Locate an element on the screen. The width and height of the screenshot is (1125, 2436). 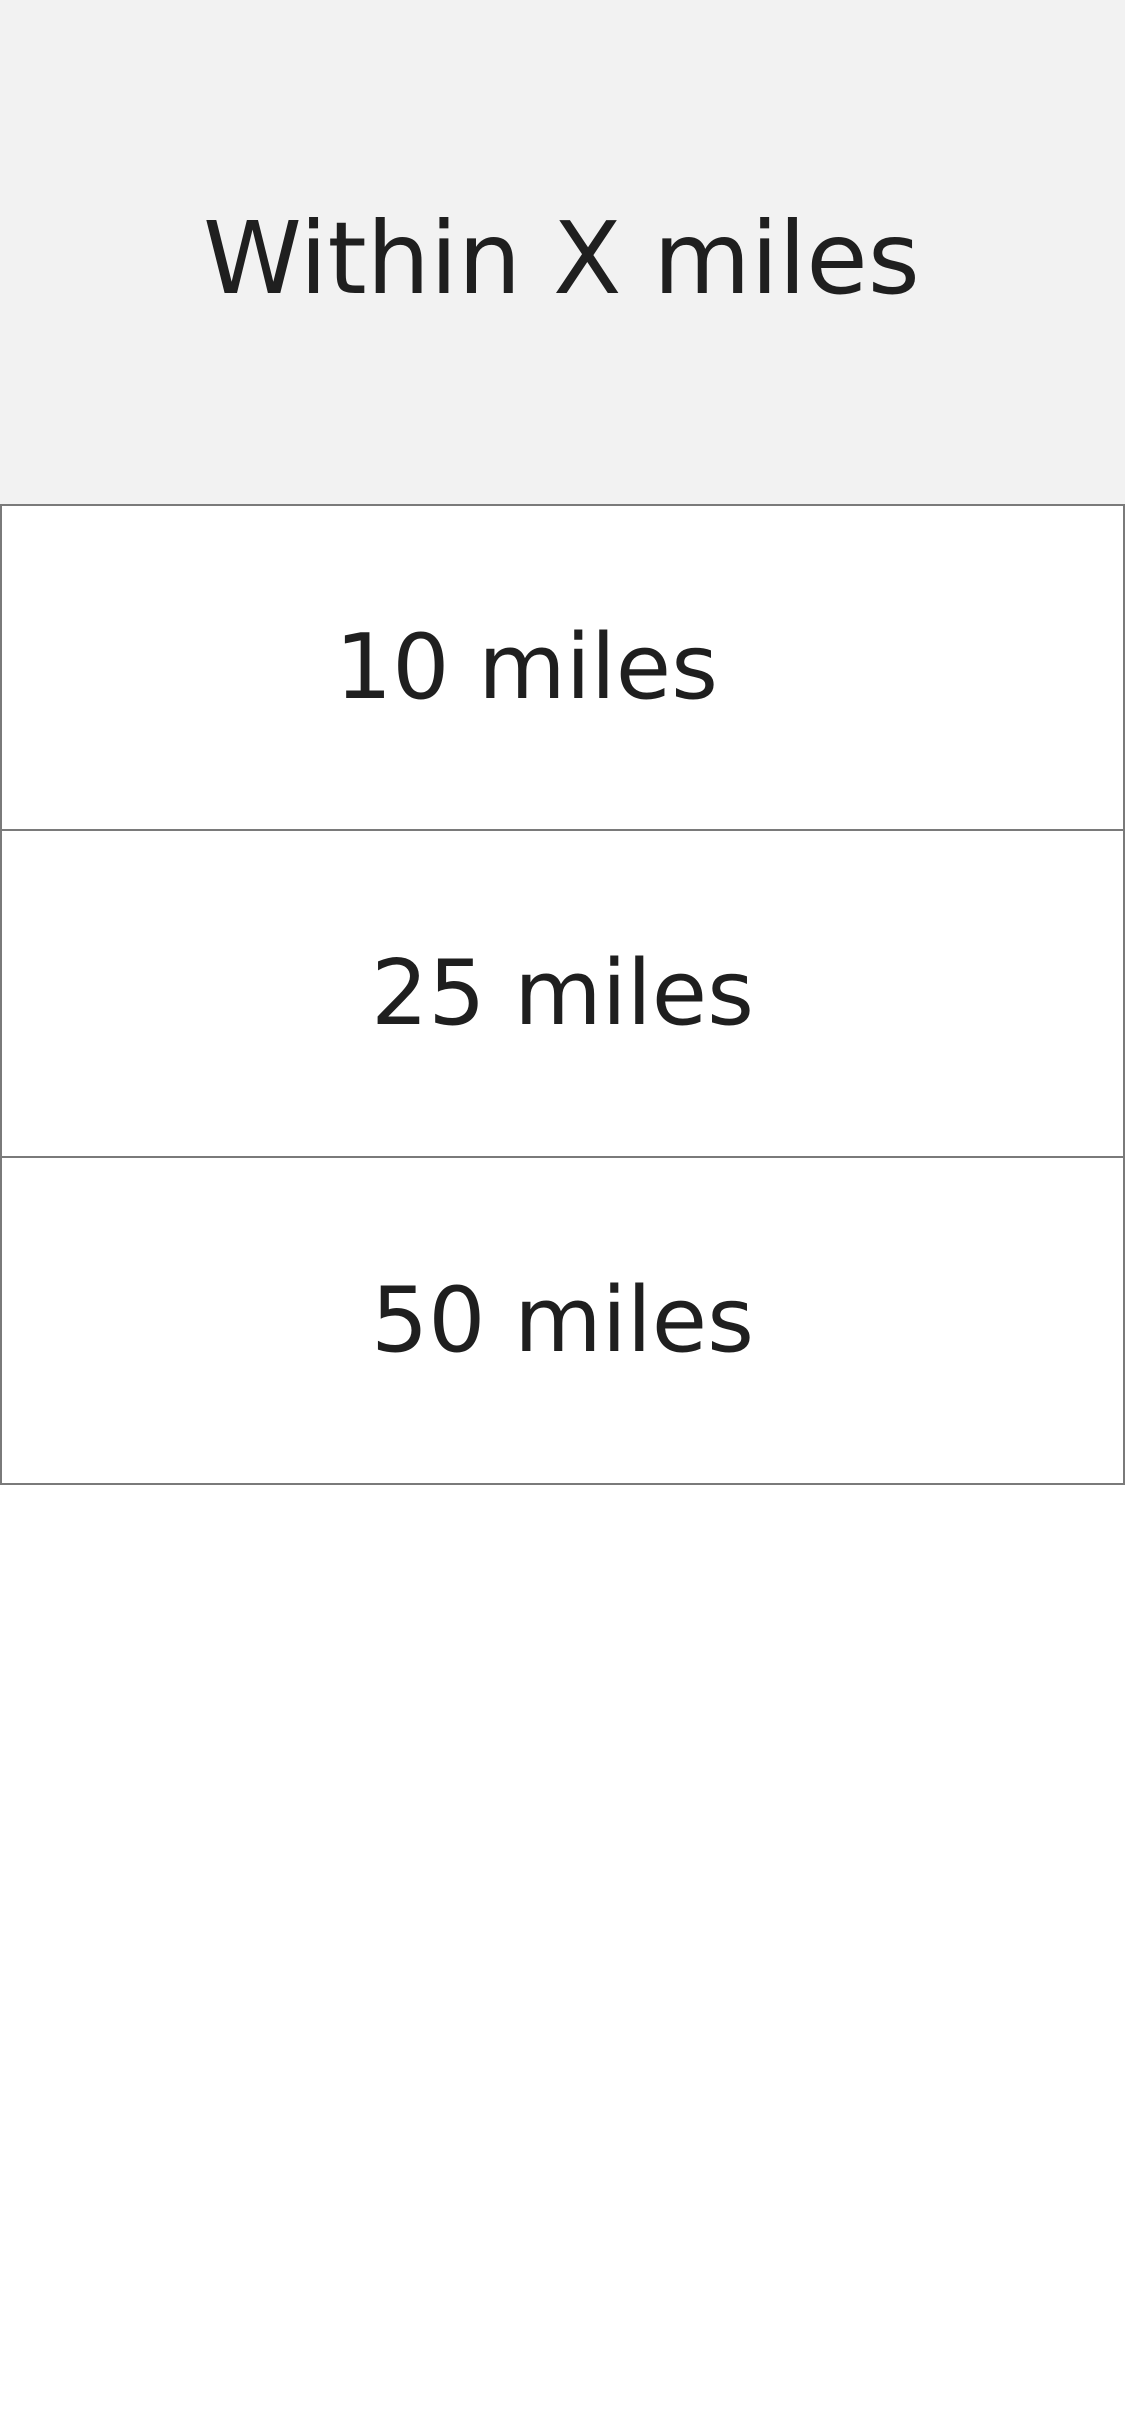
option-label: 50 miles is located at coordinates (562, 1320).